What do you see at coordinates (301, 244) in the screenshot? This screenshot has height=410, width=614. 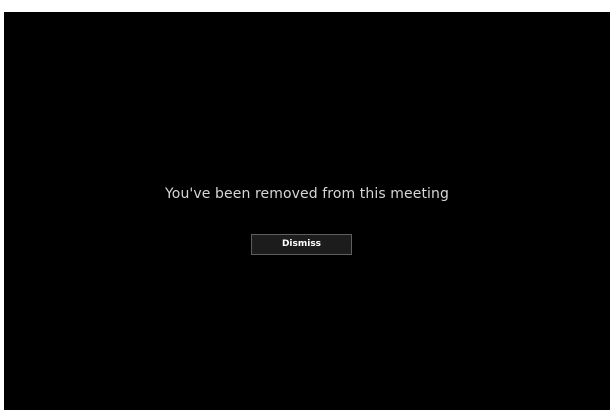 I see `dismiss-button: Dismiss` at bounding box center [301, 244].